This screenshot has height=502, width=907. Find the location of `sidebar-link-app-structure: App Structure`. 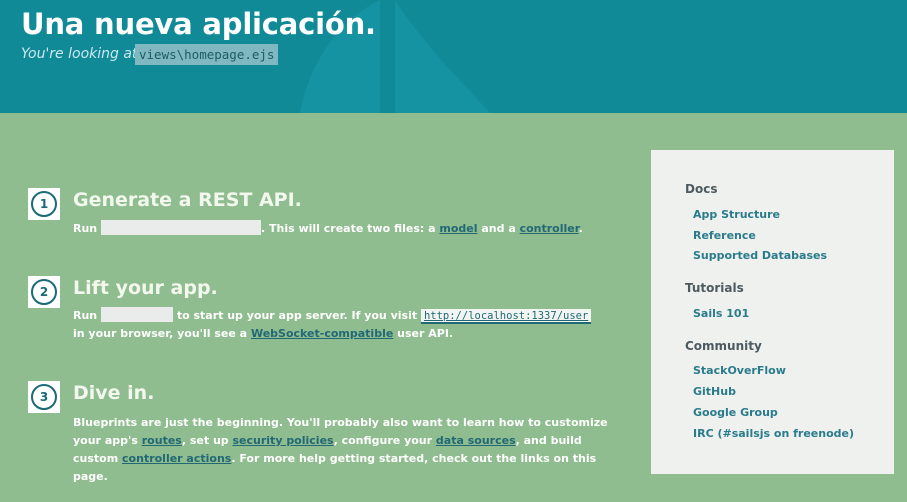

sidebar-link-app-structure: App Structure is located at coordinates (736, 214).